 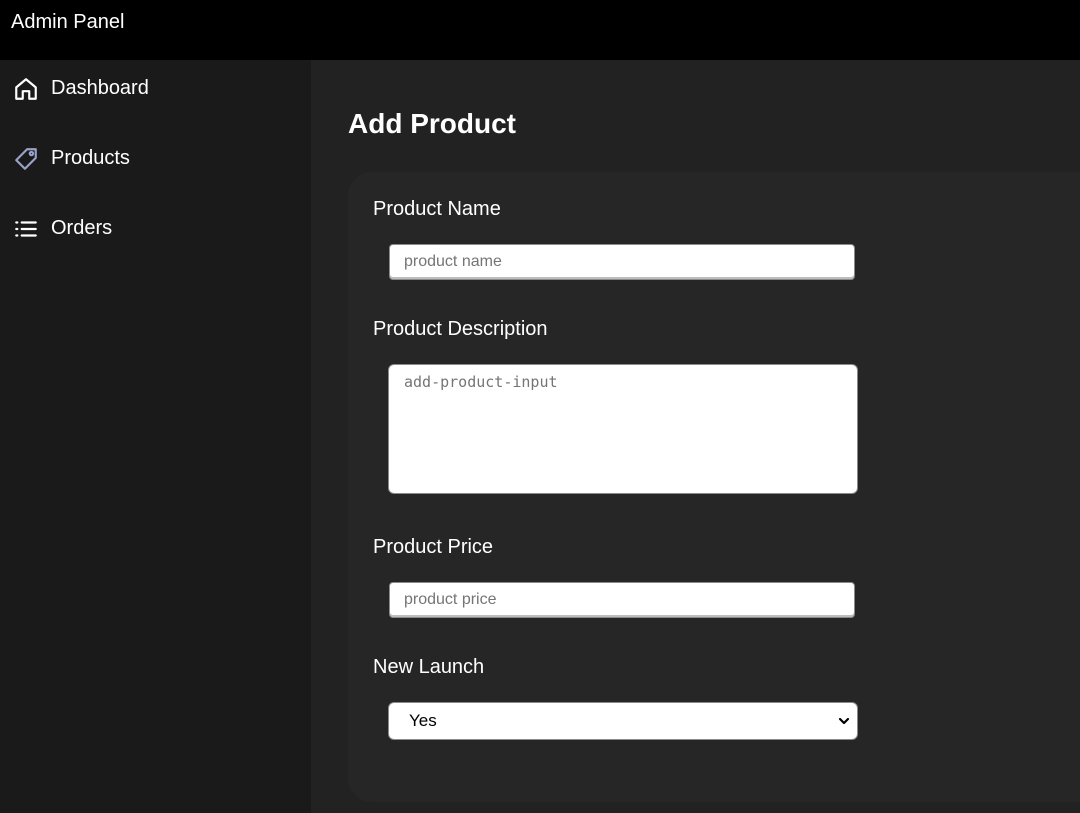 I want to click on sidebar-item-products: Products, so click(x=155, y=167).